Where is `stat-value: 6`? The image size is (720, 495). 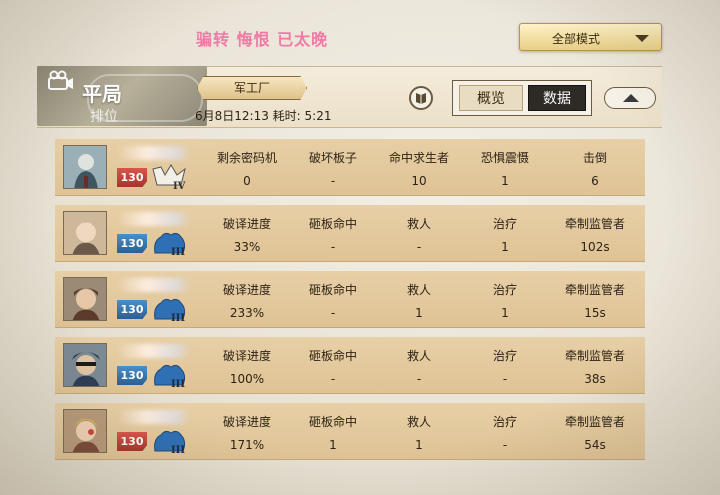
stat-value: 6 is located at coordinates (595, 181).